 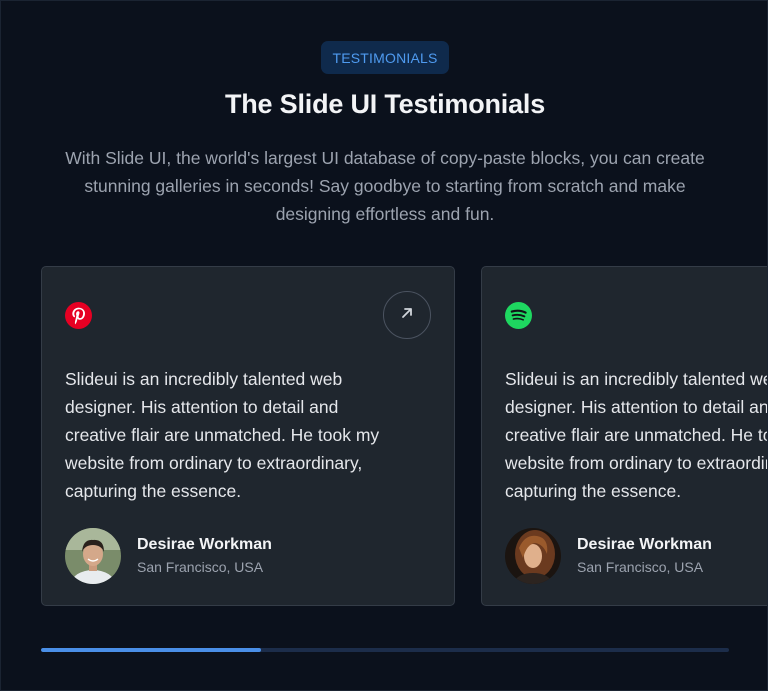 I want to click on pinterest-icon, so click(x=78, y=315).